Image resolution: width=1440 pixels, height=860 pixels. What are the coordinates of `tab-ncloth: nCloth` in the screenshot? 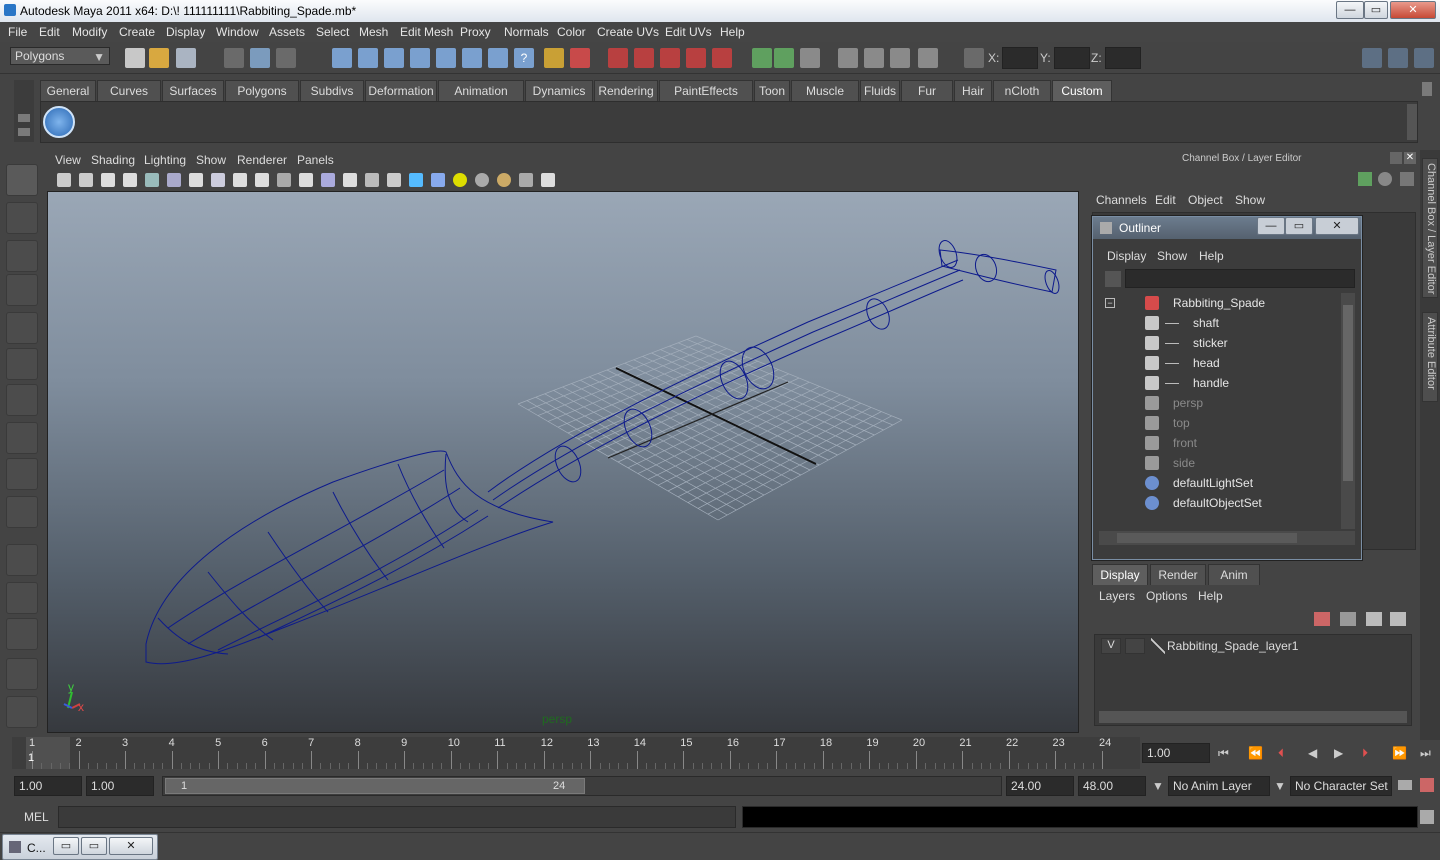 It's located at (1022, 90).